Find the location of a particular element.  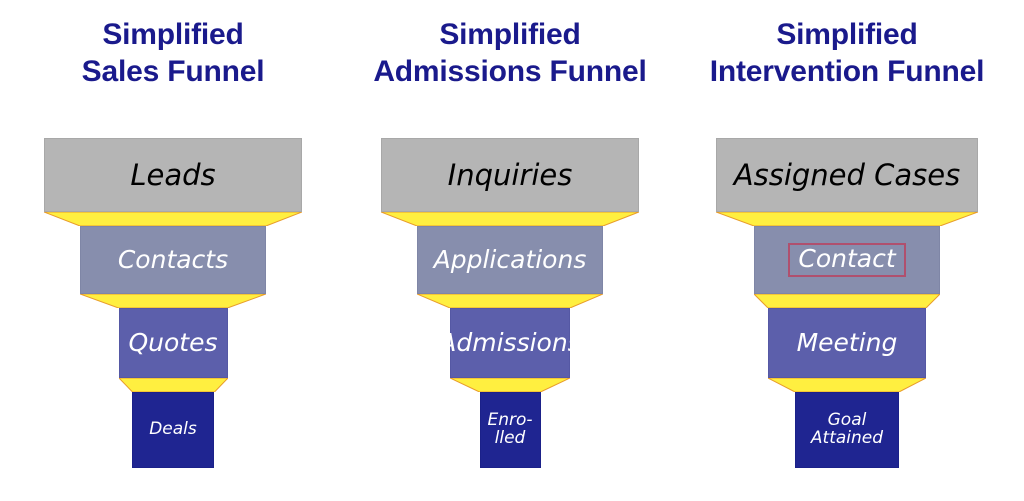

funnel-stage-label: Leads is located at coordinates (173, 174).